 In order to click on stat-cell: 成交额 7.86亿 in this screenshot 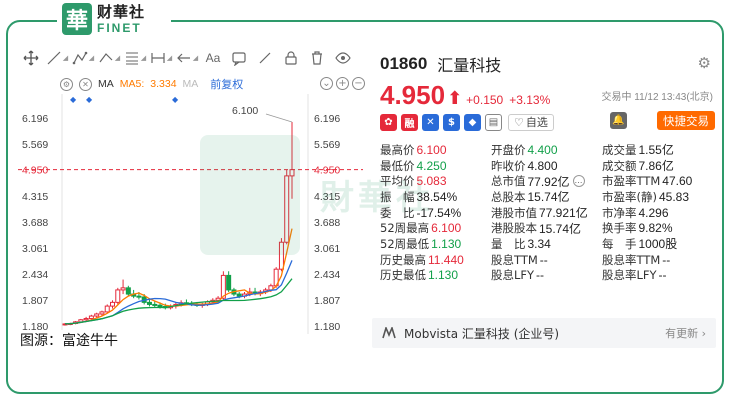, I will do `click(658, 165)`.